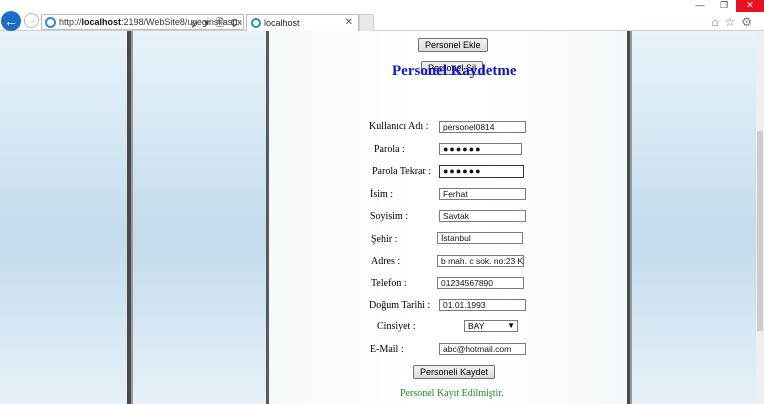  I want to click on page-title: Personel Kaydetme, so click(454, 71).